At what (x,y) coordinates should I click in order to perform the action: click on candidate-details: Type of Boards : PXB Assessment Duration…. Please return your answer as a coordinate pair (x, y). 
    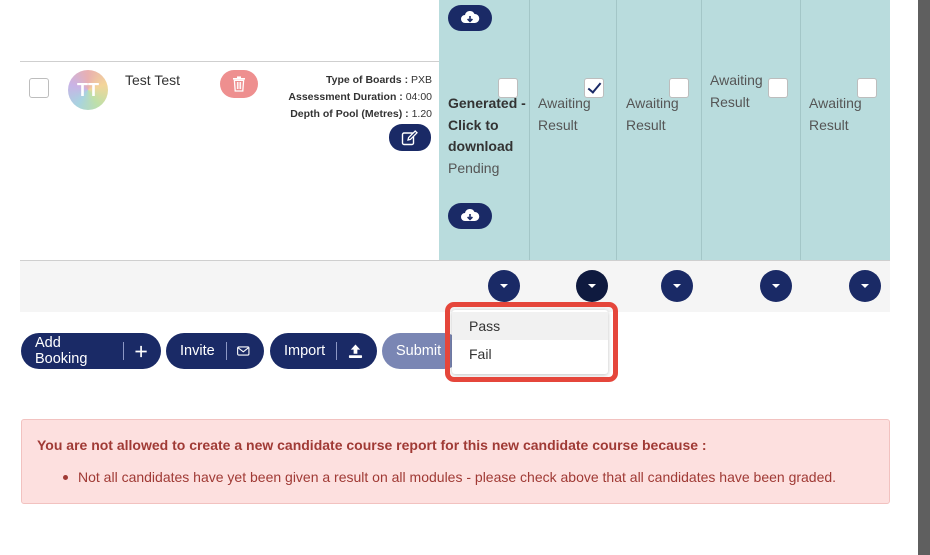
    Looking at the image, I should click on (360, 97).